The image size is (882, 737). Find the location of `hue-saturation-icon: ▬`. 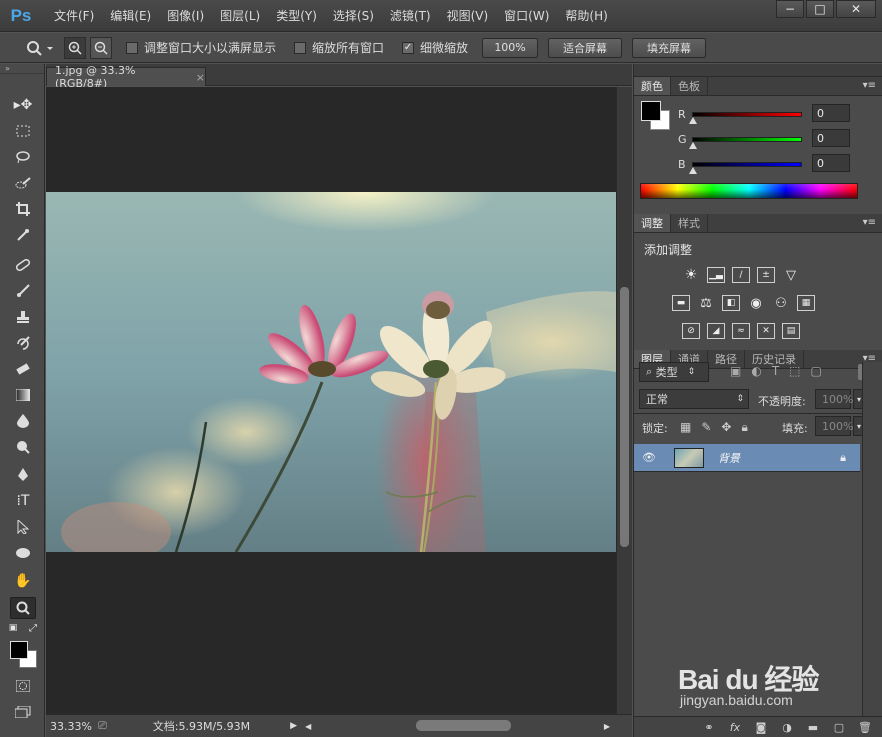

hue-saturation-icon: ▬ is located at coordinates (681, 303).